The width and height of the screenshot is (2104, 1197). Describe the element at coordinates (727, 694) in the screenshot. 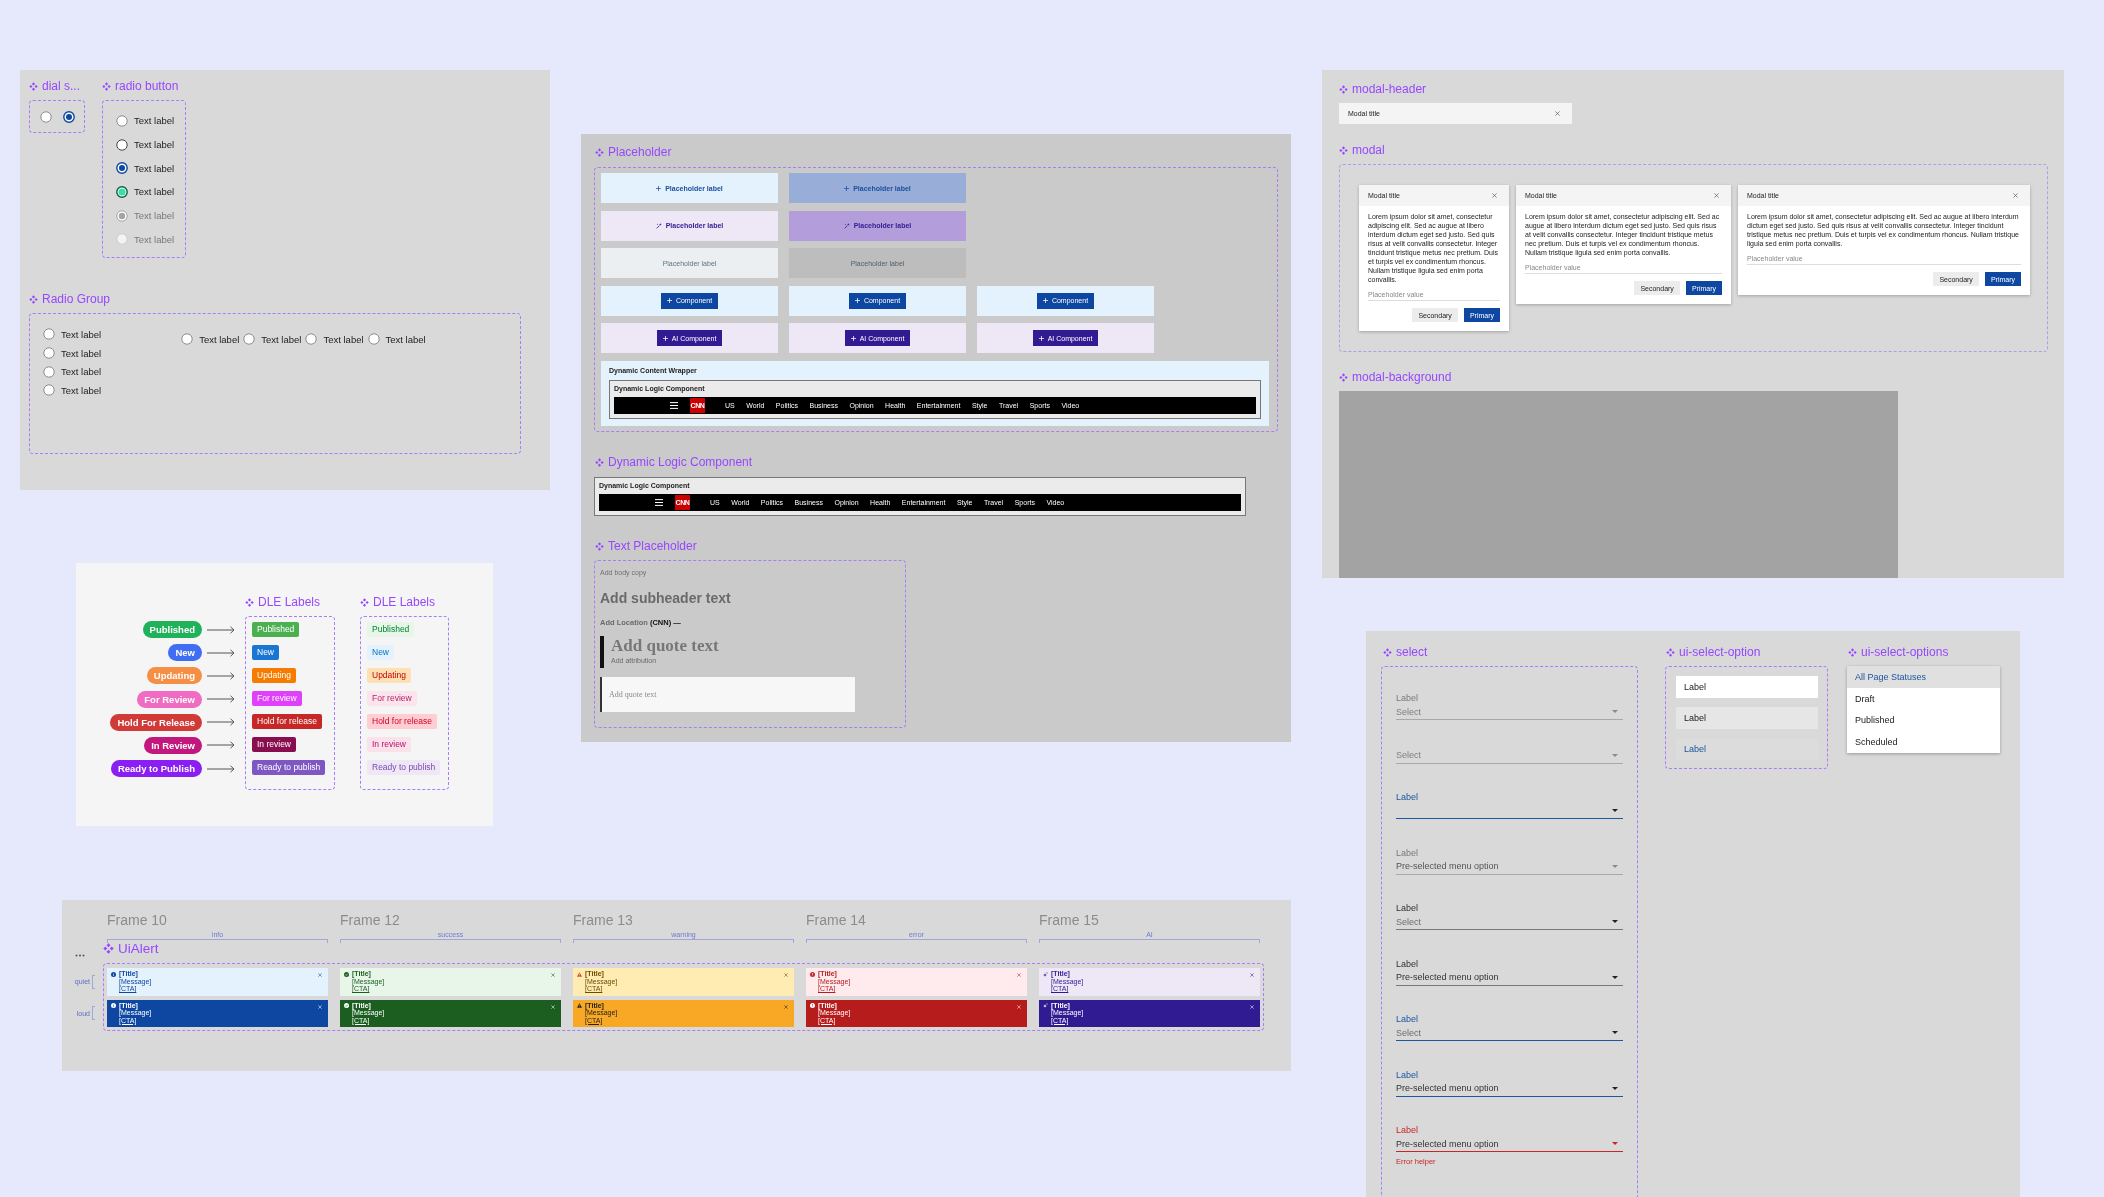

I see `quote-input-field: Add quote text` at that location.